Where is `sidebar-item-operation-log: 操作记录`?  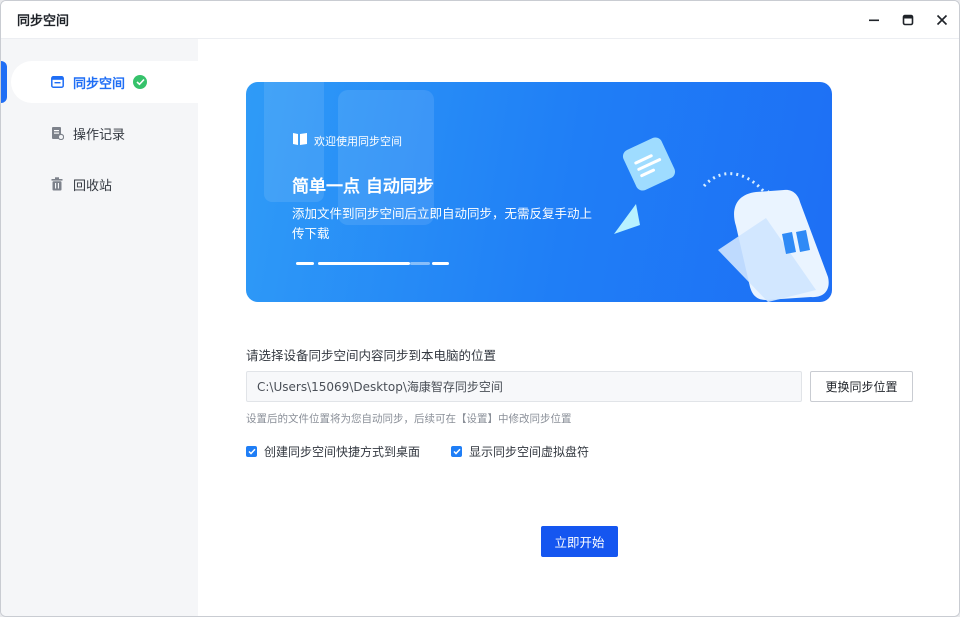 sidebar-item-operation-log: 操作记录 is located at coordinates (104, 133).